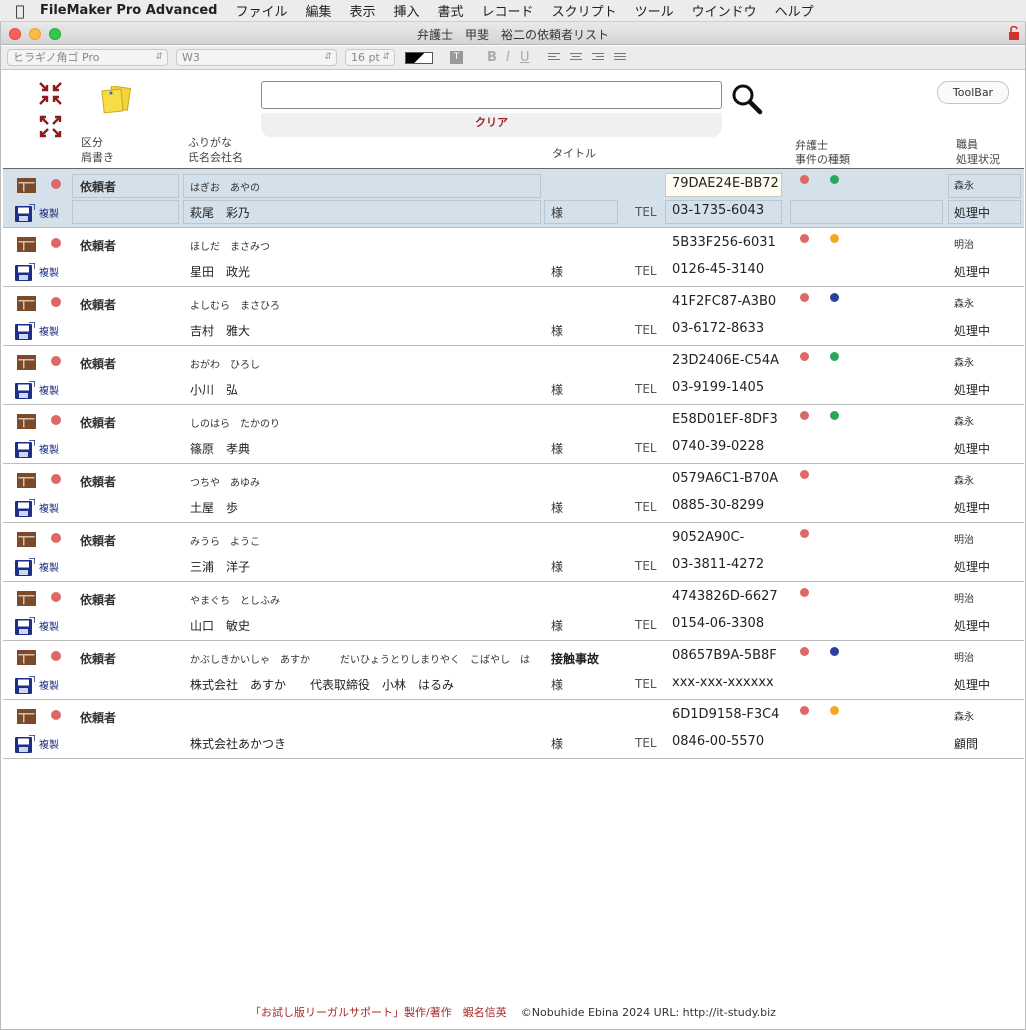 This screenshot has width=1026, height=1030. What do you see at coordinates (98, 246) in the screenshot?
I see `kubun-value: 依頼者` at bounding box center [98, 246].